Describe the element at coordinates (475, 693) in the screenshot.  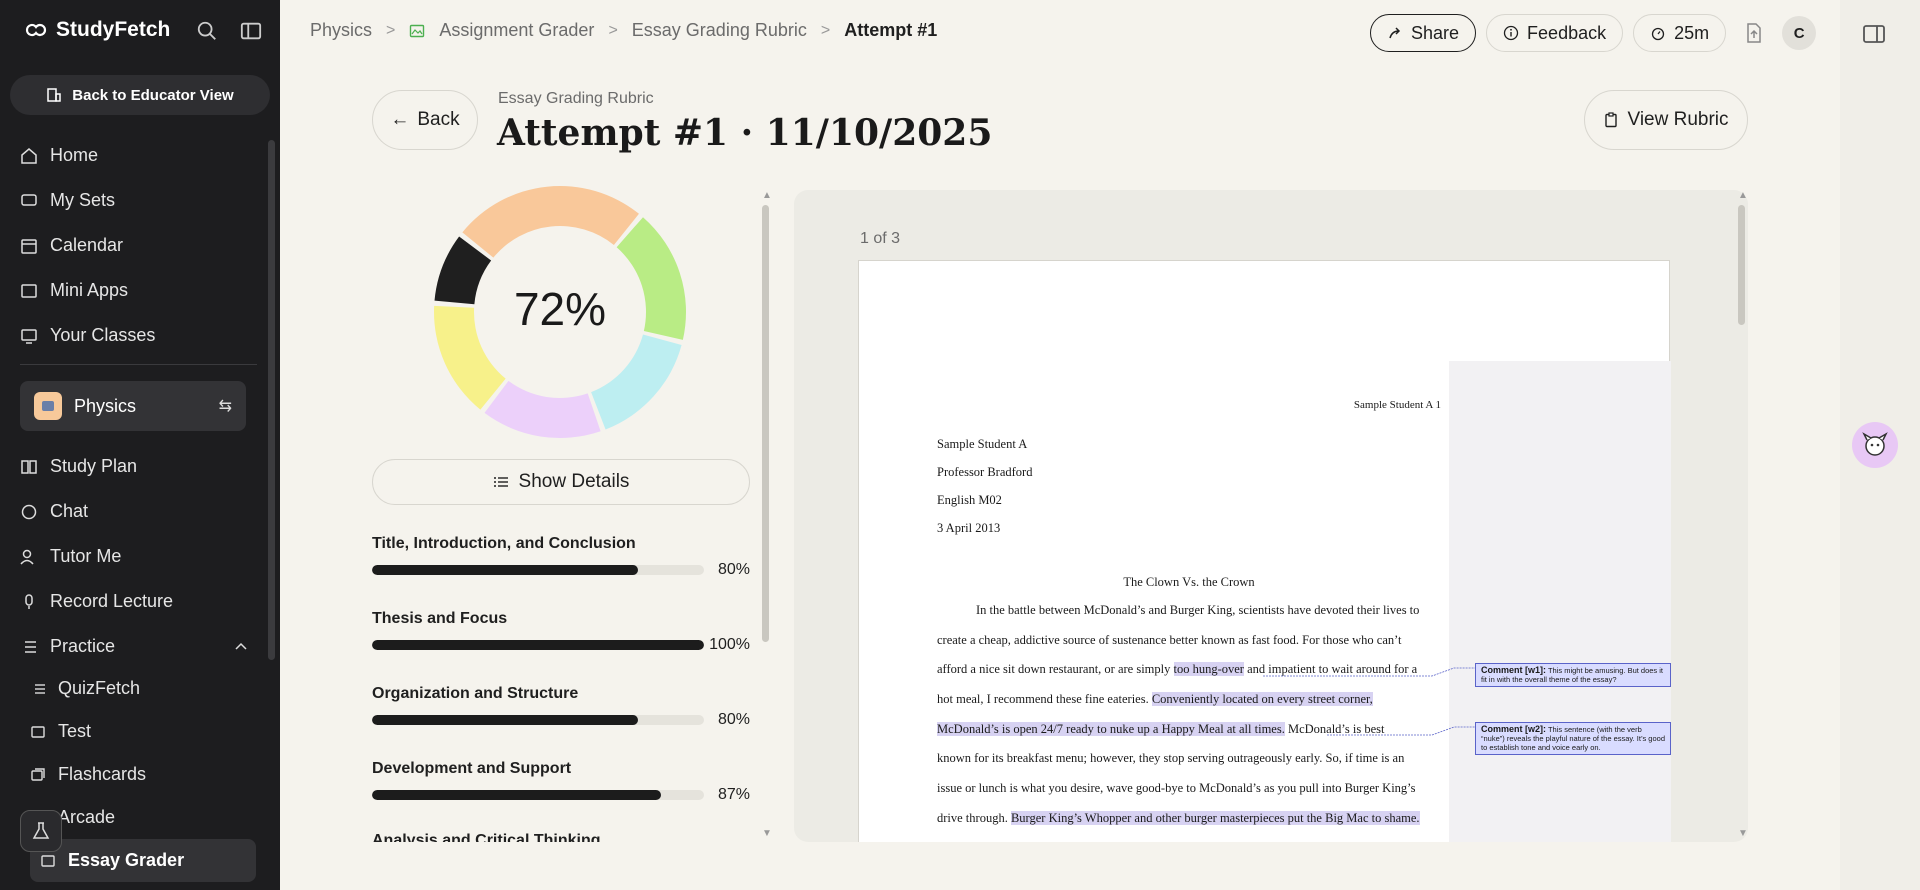
I see `criterion-name: Organization and Structure` at that location.